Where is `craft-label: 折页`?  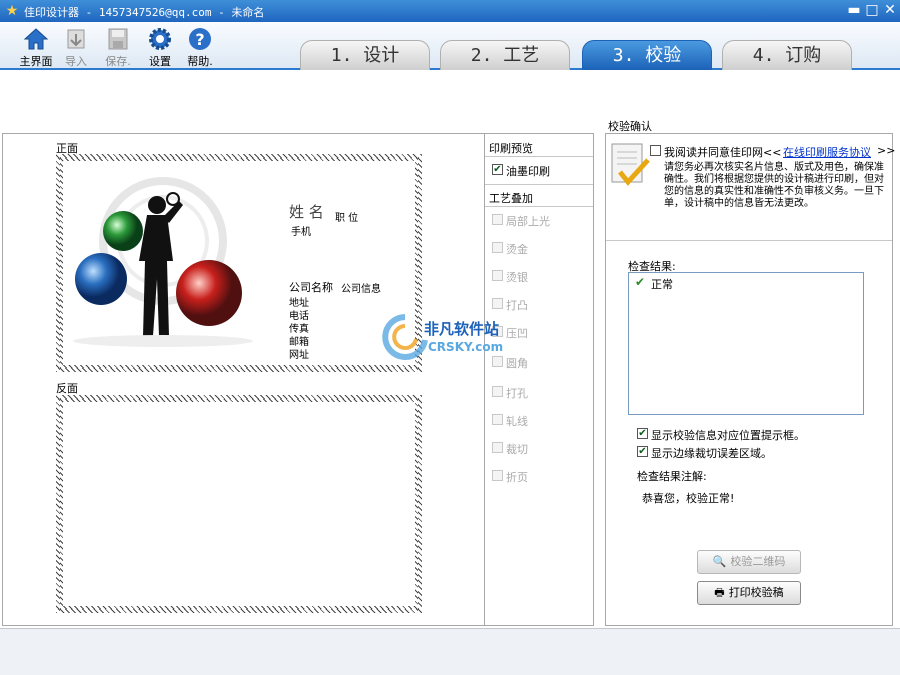
craft-label: 折页 is located at coordinates (517, 477).